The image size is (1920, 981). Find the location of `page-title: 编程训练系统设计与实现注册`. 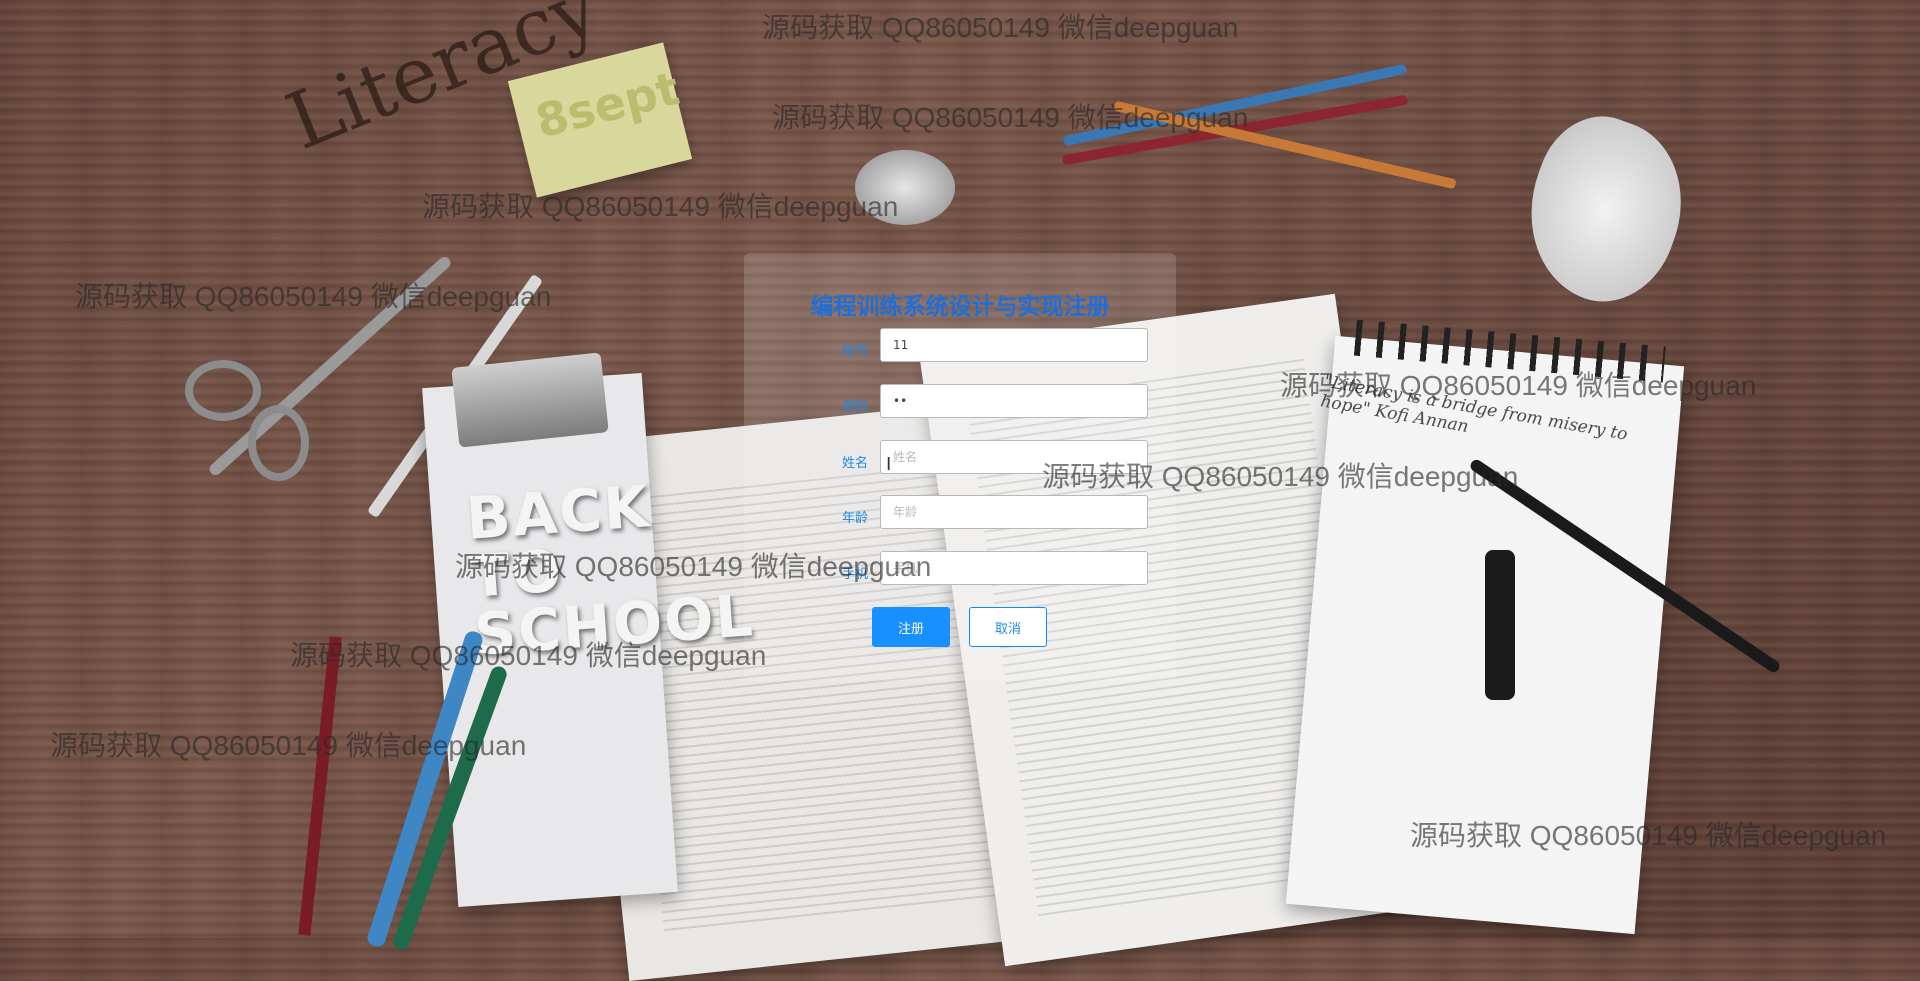

page-title: 编程训练系统设计与实现注册 is located at coordinates (960, 307).